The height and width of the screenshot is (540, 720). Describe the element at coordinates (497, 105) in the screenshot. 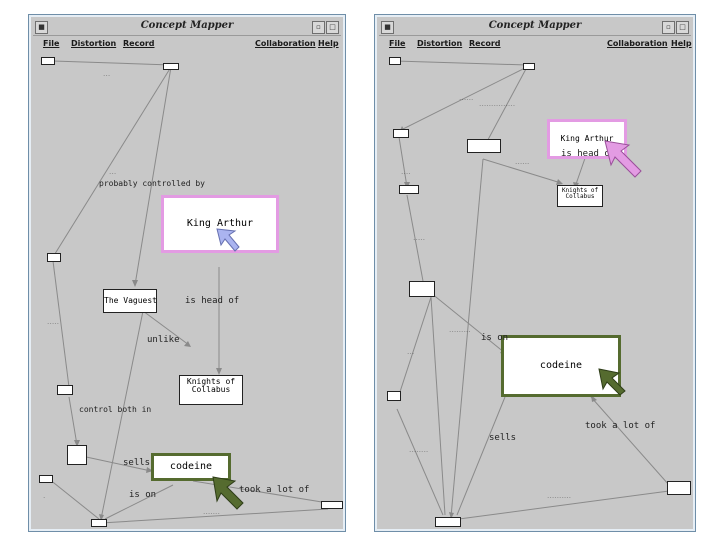

I see `link-label-tiny: ---------------` at that location.